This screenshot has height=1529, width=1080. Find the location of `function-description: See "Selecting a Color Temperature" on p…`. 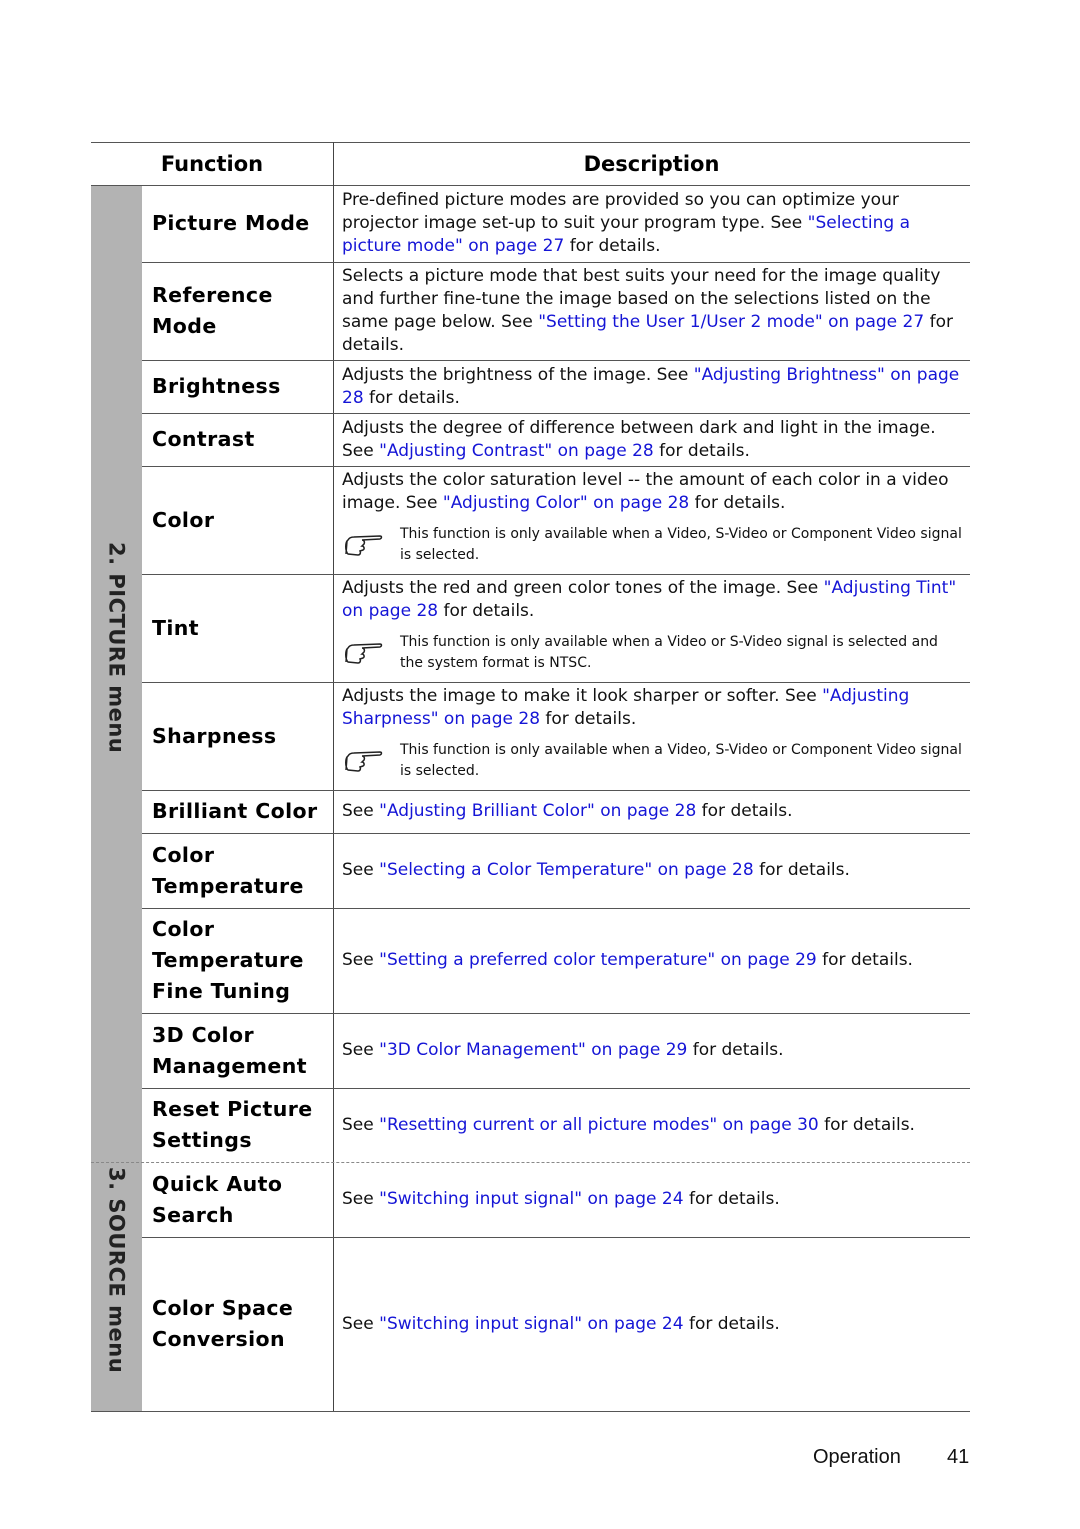

function-description: See "Selecting a Color Temperature" on p… is located at coordinates (652, 870).